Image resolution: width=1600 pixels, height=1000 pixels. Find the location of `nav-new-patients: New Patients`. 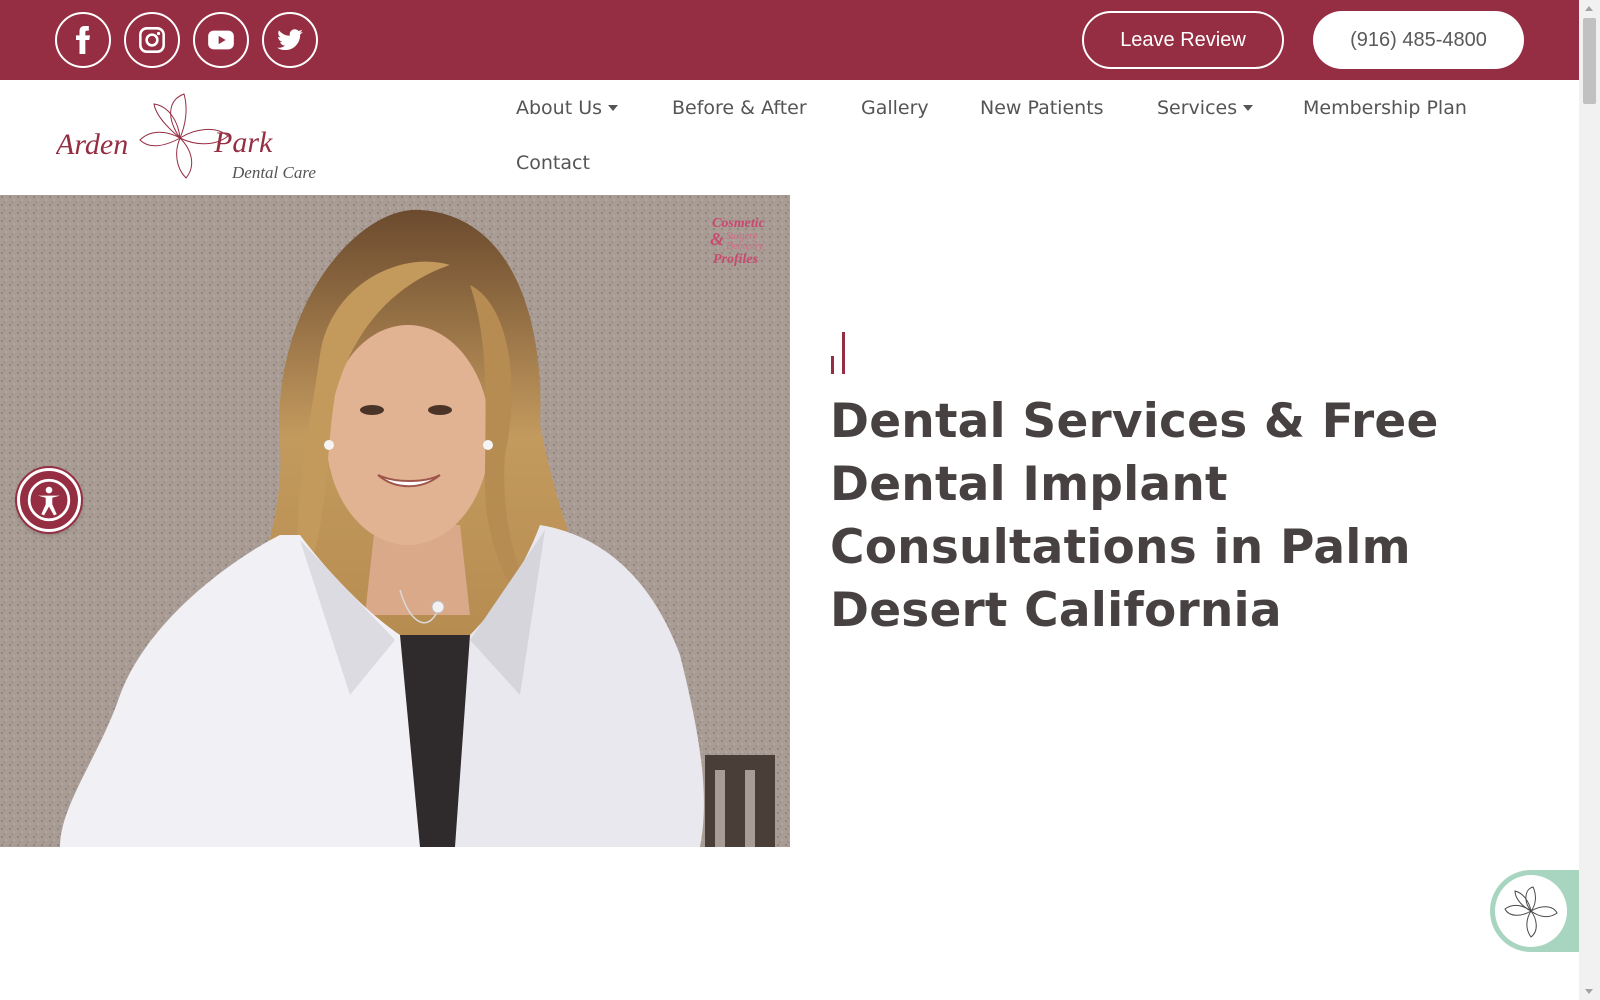

nav-new-patients: New Patients is located at coordinates (1042, 108).